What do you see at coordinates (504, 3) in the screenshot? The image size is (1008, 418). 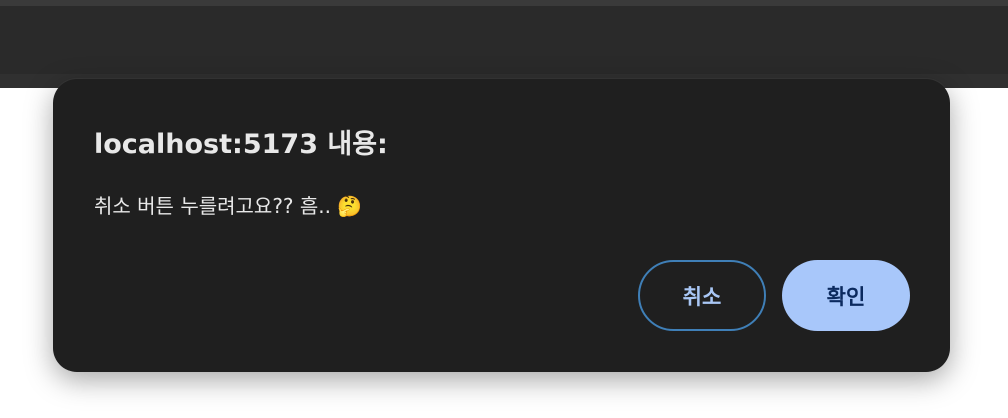 I see `browser-topbar-strip` at bounding box center [504, 3].